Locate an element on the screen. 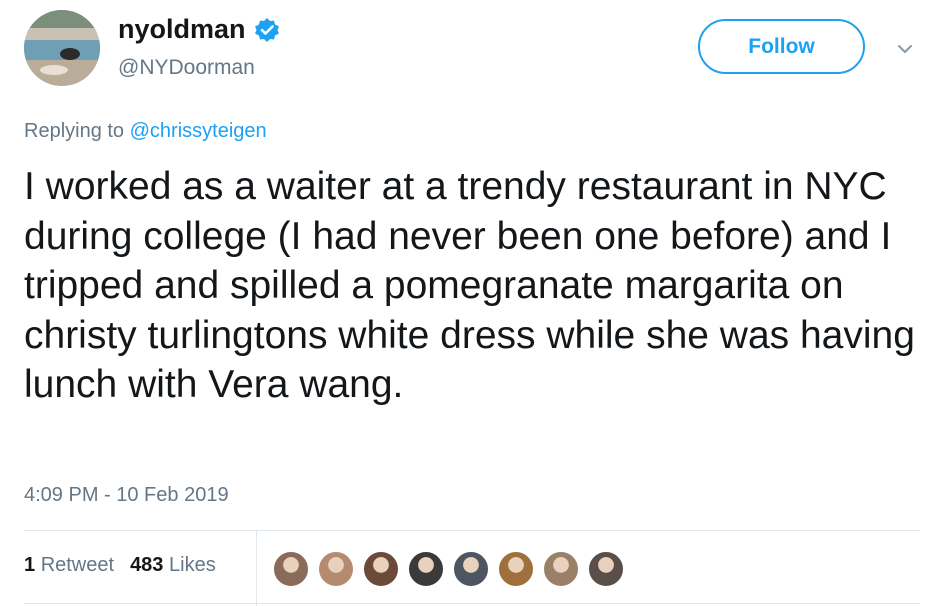 The image size is (948, 606). likes-count: 483 is located at coordinates (147, 565).